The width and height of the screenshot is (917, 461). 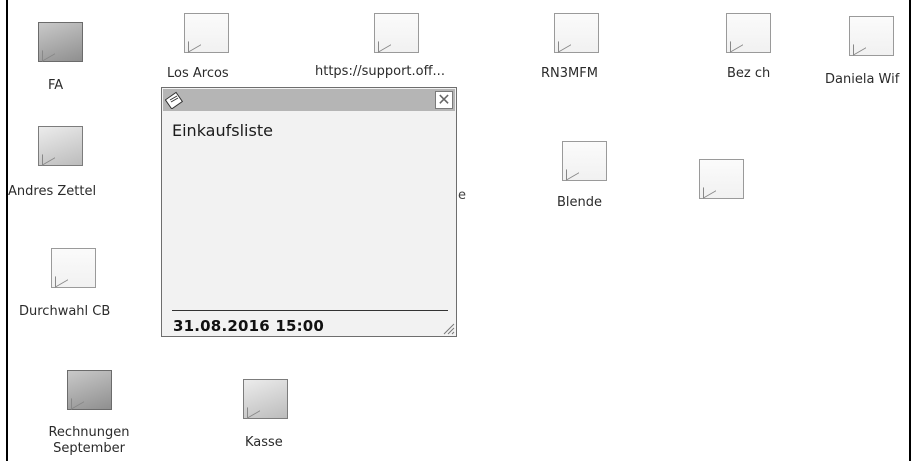 I want to click on partially-hidden-label: e, so click(x=462, y=195).